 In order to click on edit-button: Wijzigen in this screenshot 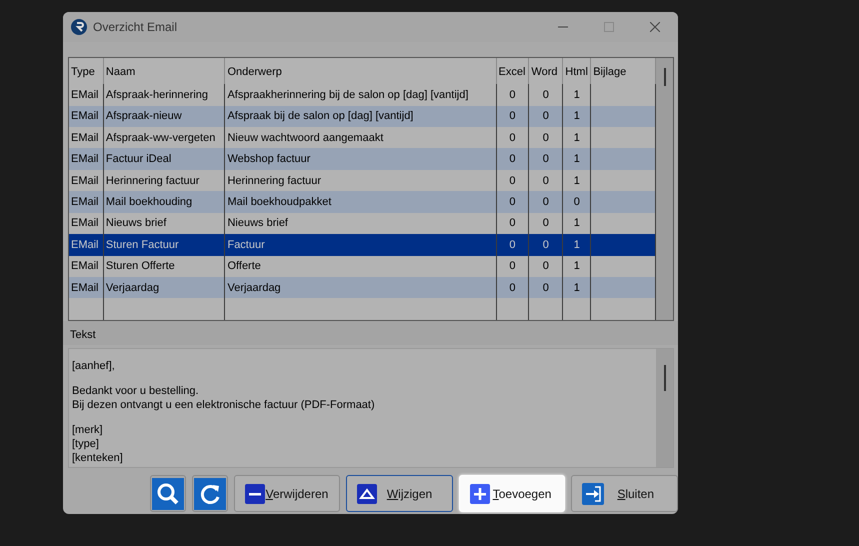, I will do `click(399, 493)`.